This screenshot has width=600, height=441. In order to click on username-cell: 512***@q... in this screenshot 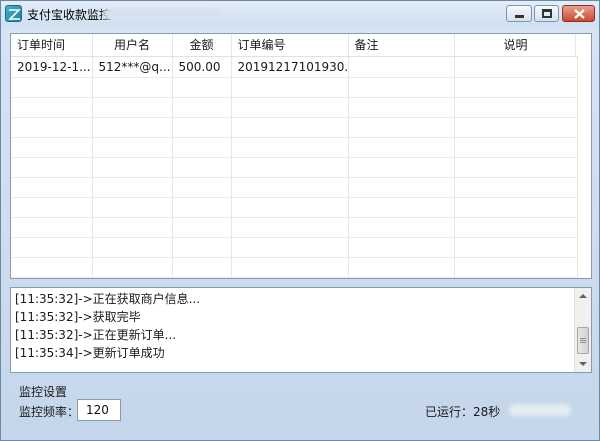, I will do `click(132, 67)`.